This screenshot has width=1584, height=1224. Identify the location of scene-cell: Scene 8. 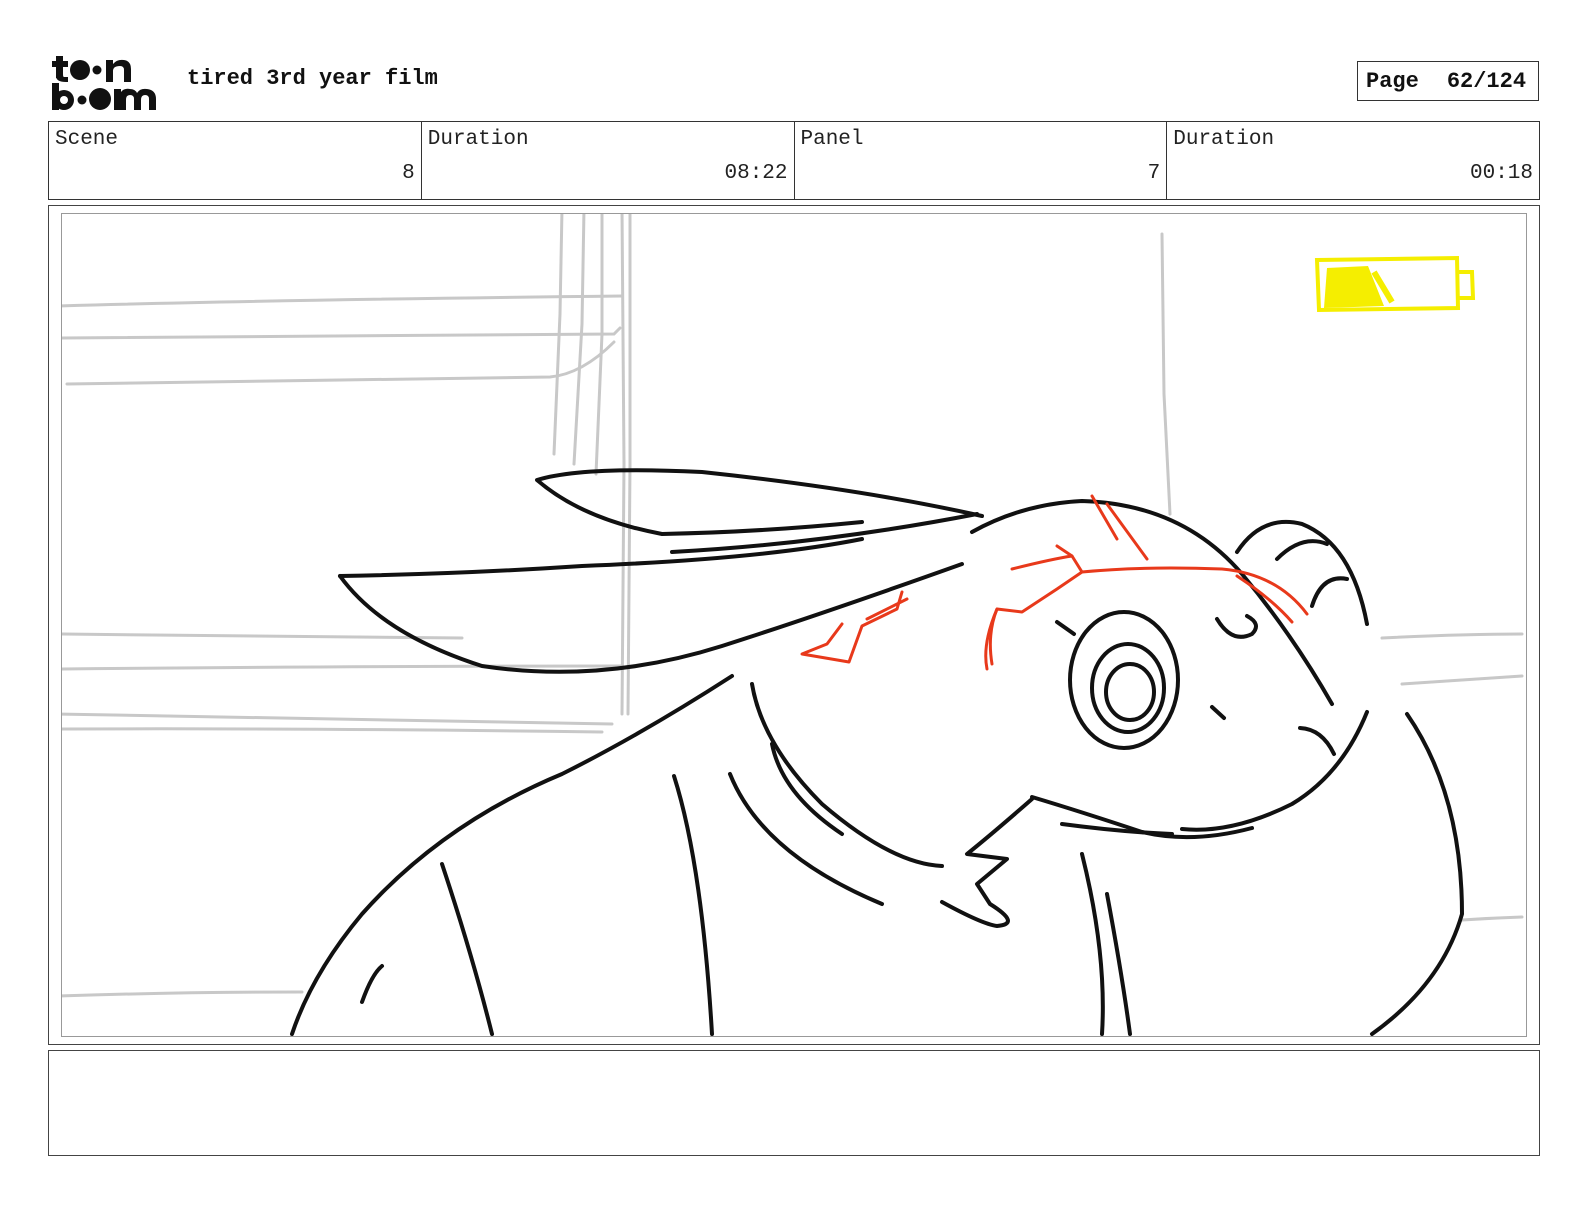
(235, 160).